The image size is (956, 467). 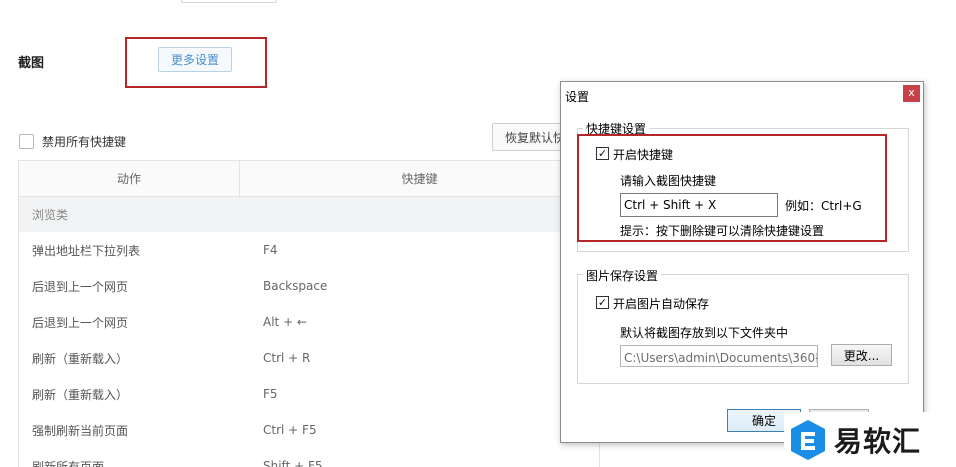 What do you see at coordinates (86, 250) in the screenshot?
I see `row-action: 弹出地址栏下拉列表` at bounding box center [86, 250].